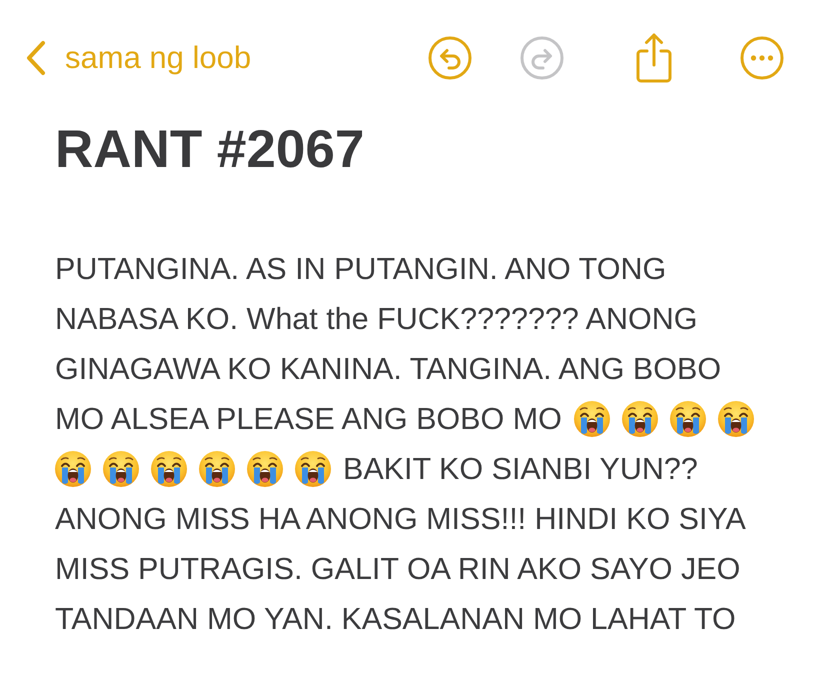 The height and width of the screenshot is (690, 828). I want to click on undo-button, so click(450, 58).